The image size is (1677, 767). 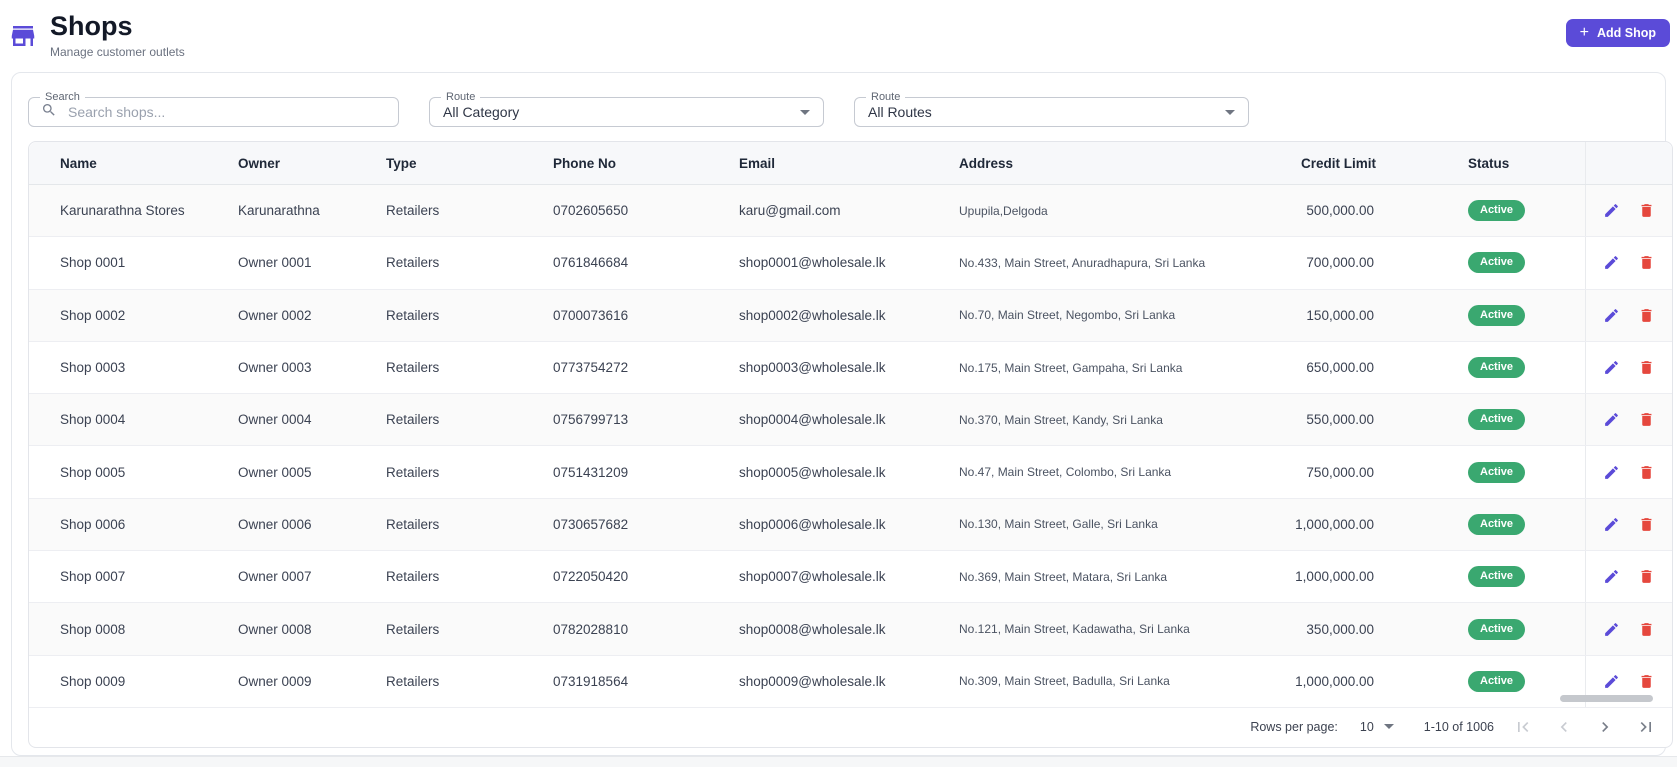 I want to click on cell-credit-limit: 350,000.00, so click(x=1340, y=629).